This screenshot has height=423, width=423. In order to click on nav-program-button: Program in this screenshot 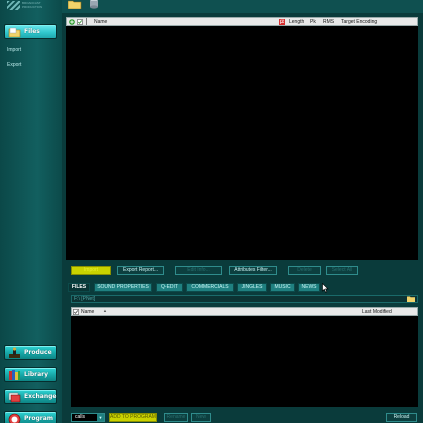, I will do `click(30, 417)`.